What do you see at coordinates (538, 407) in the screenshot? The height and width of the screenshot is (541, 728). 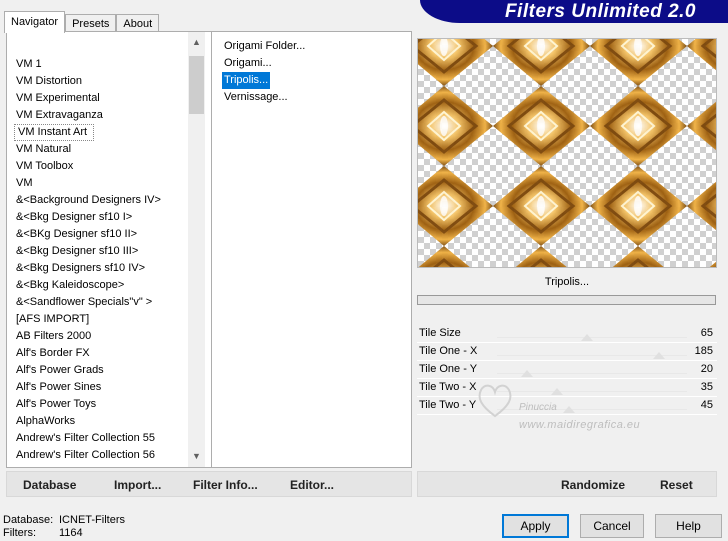 I see `watermark-name: Pinuccia` at bounding box center [538, 407].